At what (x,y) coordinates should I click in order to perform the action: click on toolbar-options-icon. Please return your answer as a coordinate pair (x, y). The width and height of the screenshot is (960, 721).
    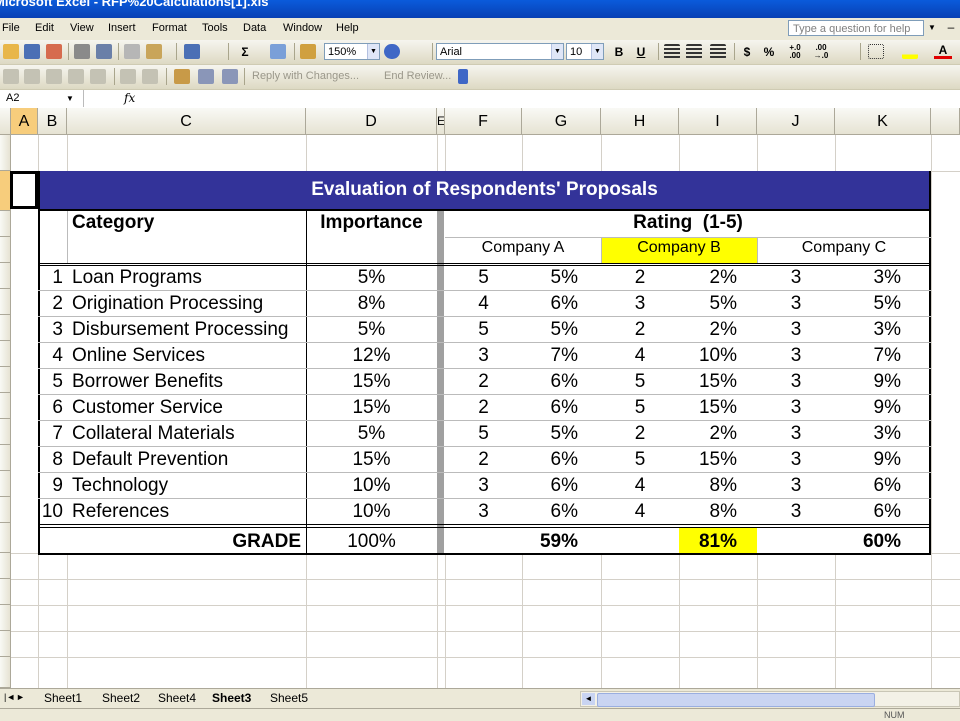
    Looking at the image, I should click on (463, 76).